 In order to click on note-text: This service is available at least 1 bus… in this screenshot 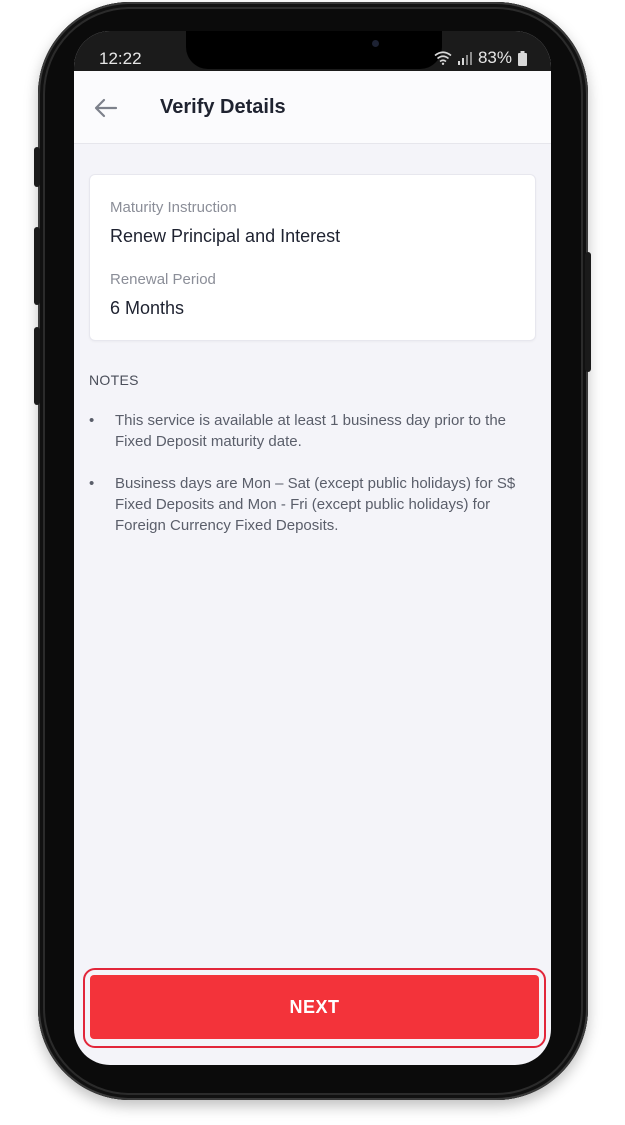, I will do `click(311, 431)`.